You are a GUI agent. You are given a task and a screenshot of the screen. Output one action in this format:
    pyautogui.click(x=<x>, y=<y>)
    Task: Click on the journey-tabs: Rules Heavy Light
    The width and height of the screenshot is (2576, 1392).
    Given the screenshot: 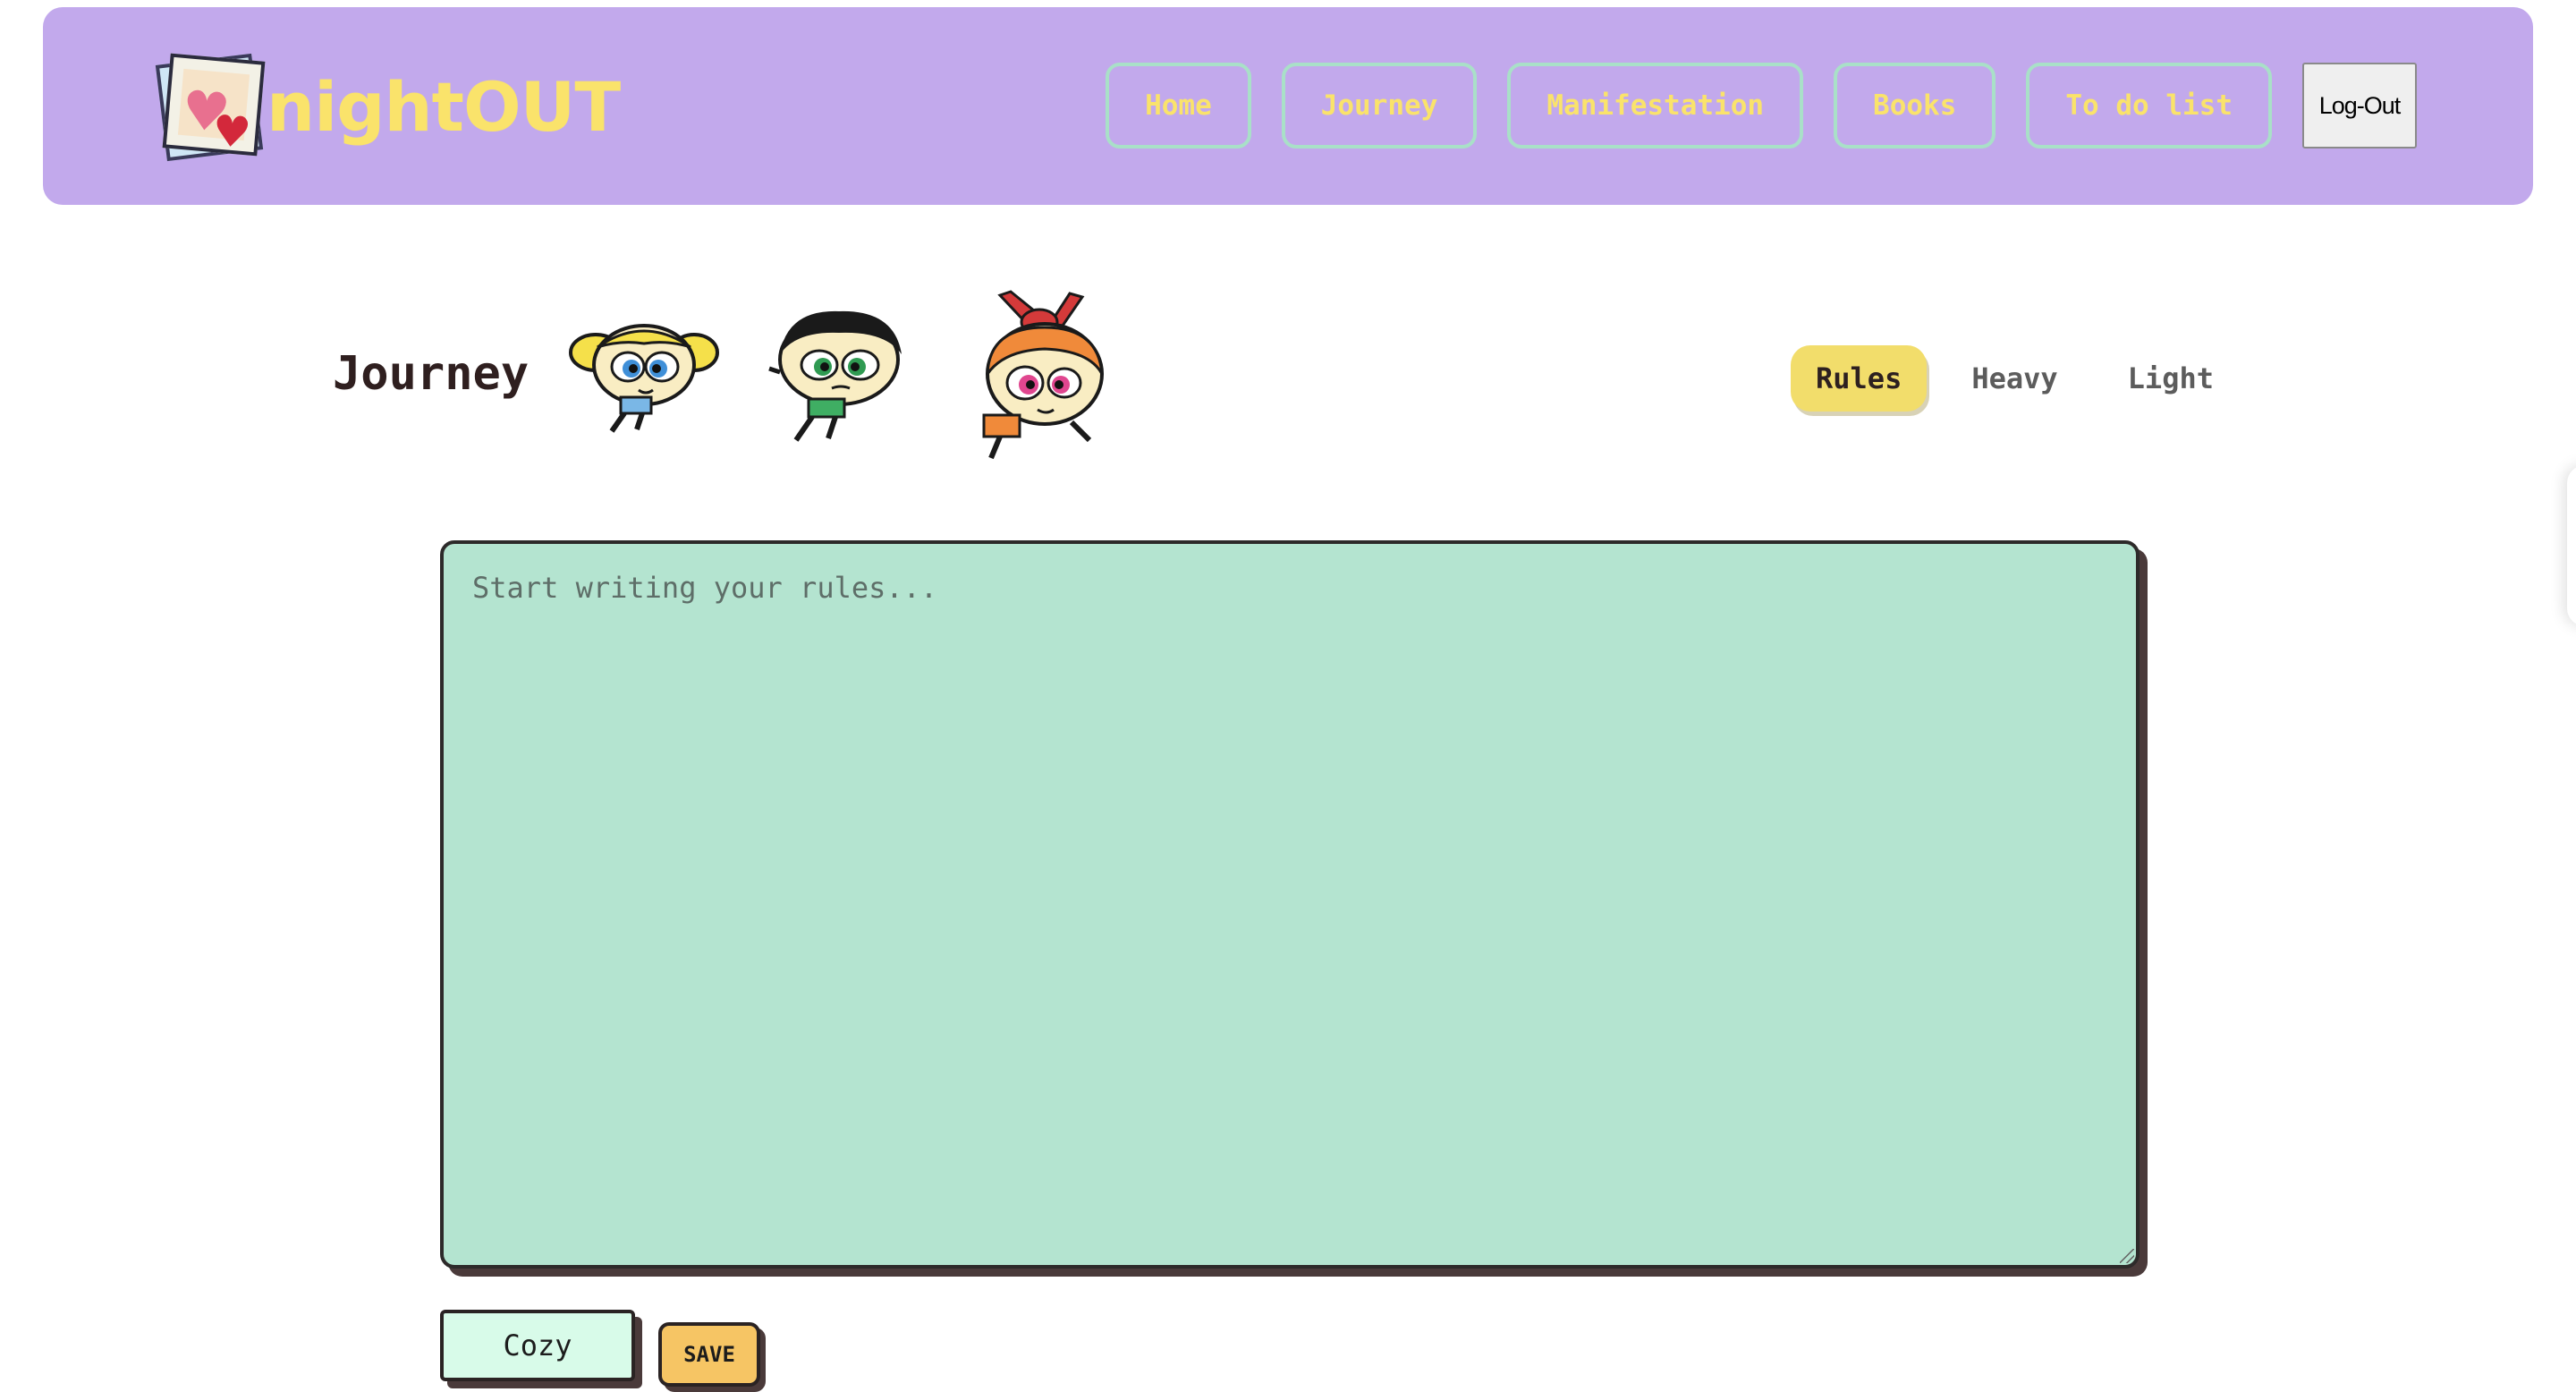 What is the action you would take?
    pyautogui.click(x=2024, y=378)
    